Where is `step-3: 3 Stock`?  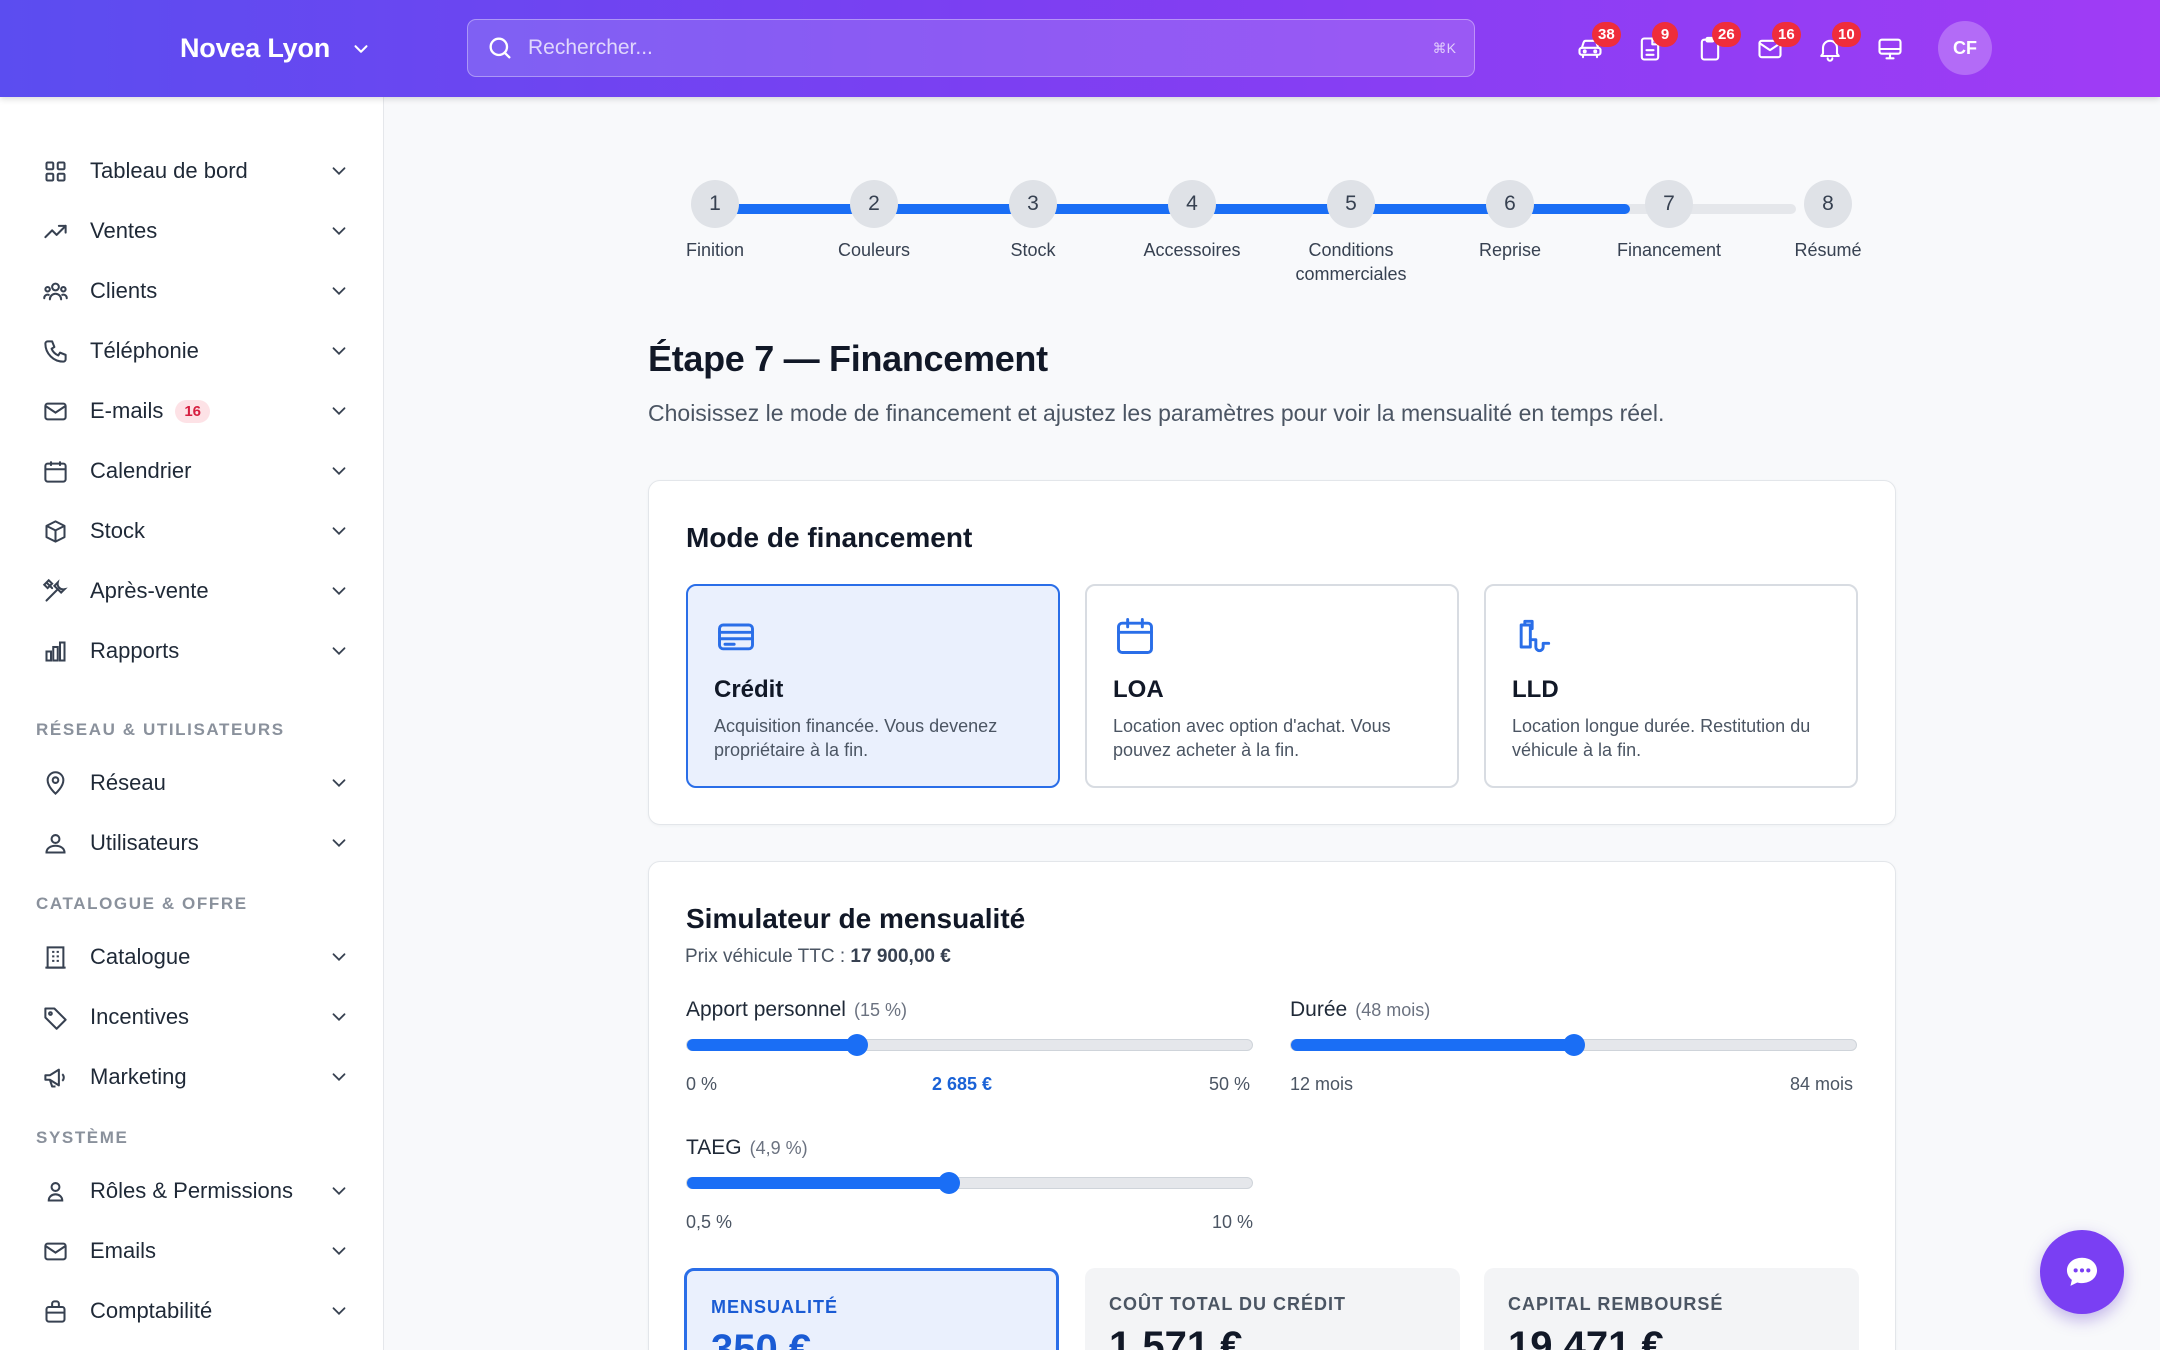 step-3: 3 Stock is located at coordinates (1033, 221).